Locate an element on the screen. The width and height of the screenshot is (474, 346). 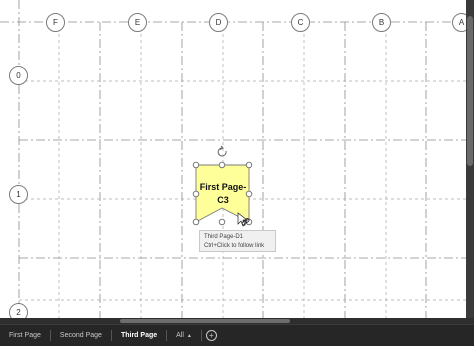
shape-text-line: C3 is located at coordinates (223, 200).